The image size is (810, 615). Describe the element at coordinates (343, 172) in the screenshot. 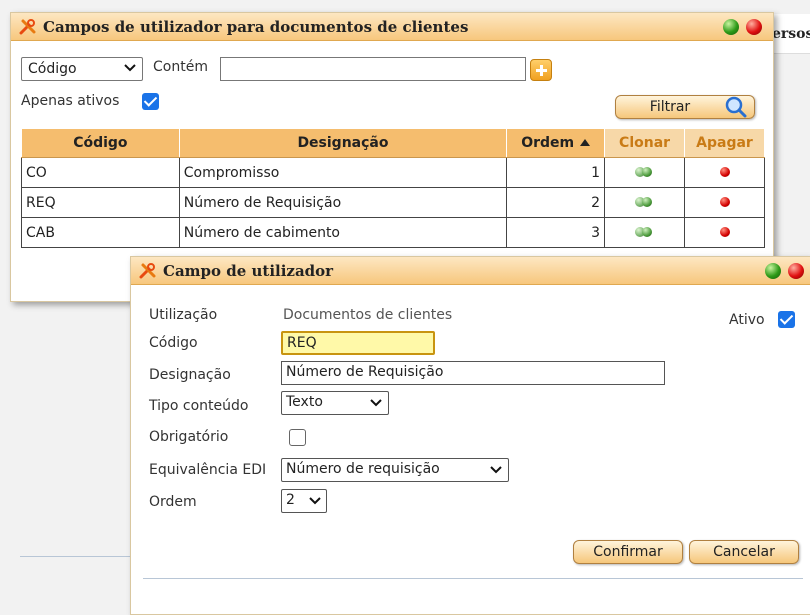

I see `row-name: Compromisso` at that location.